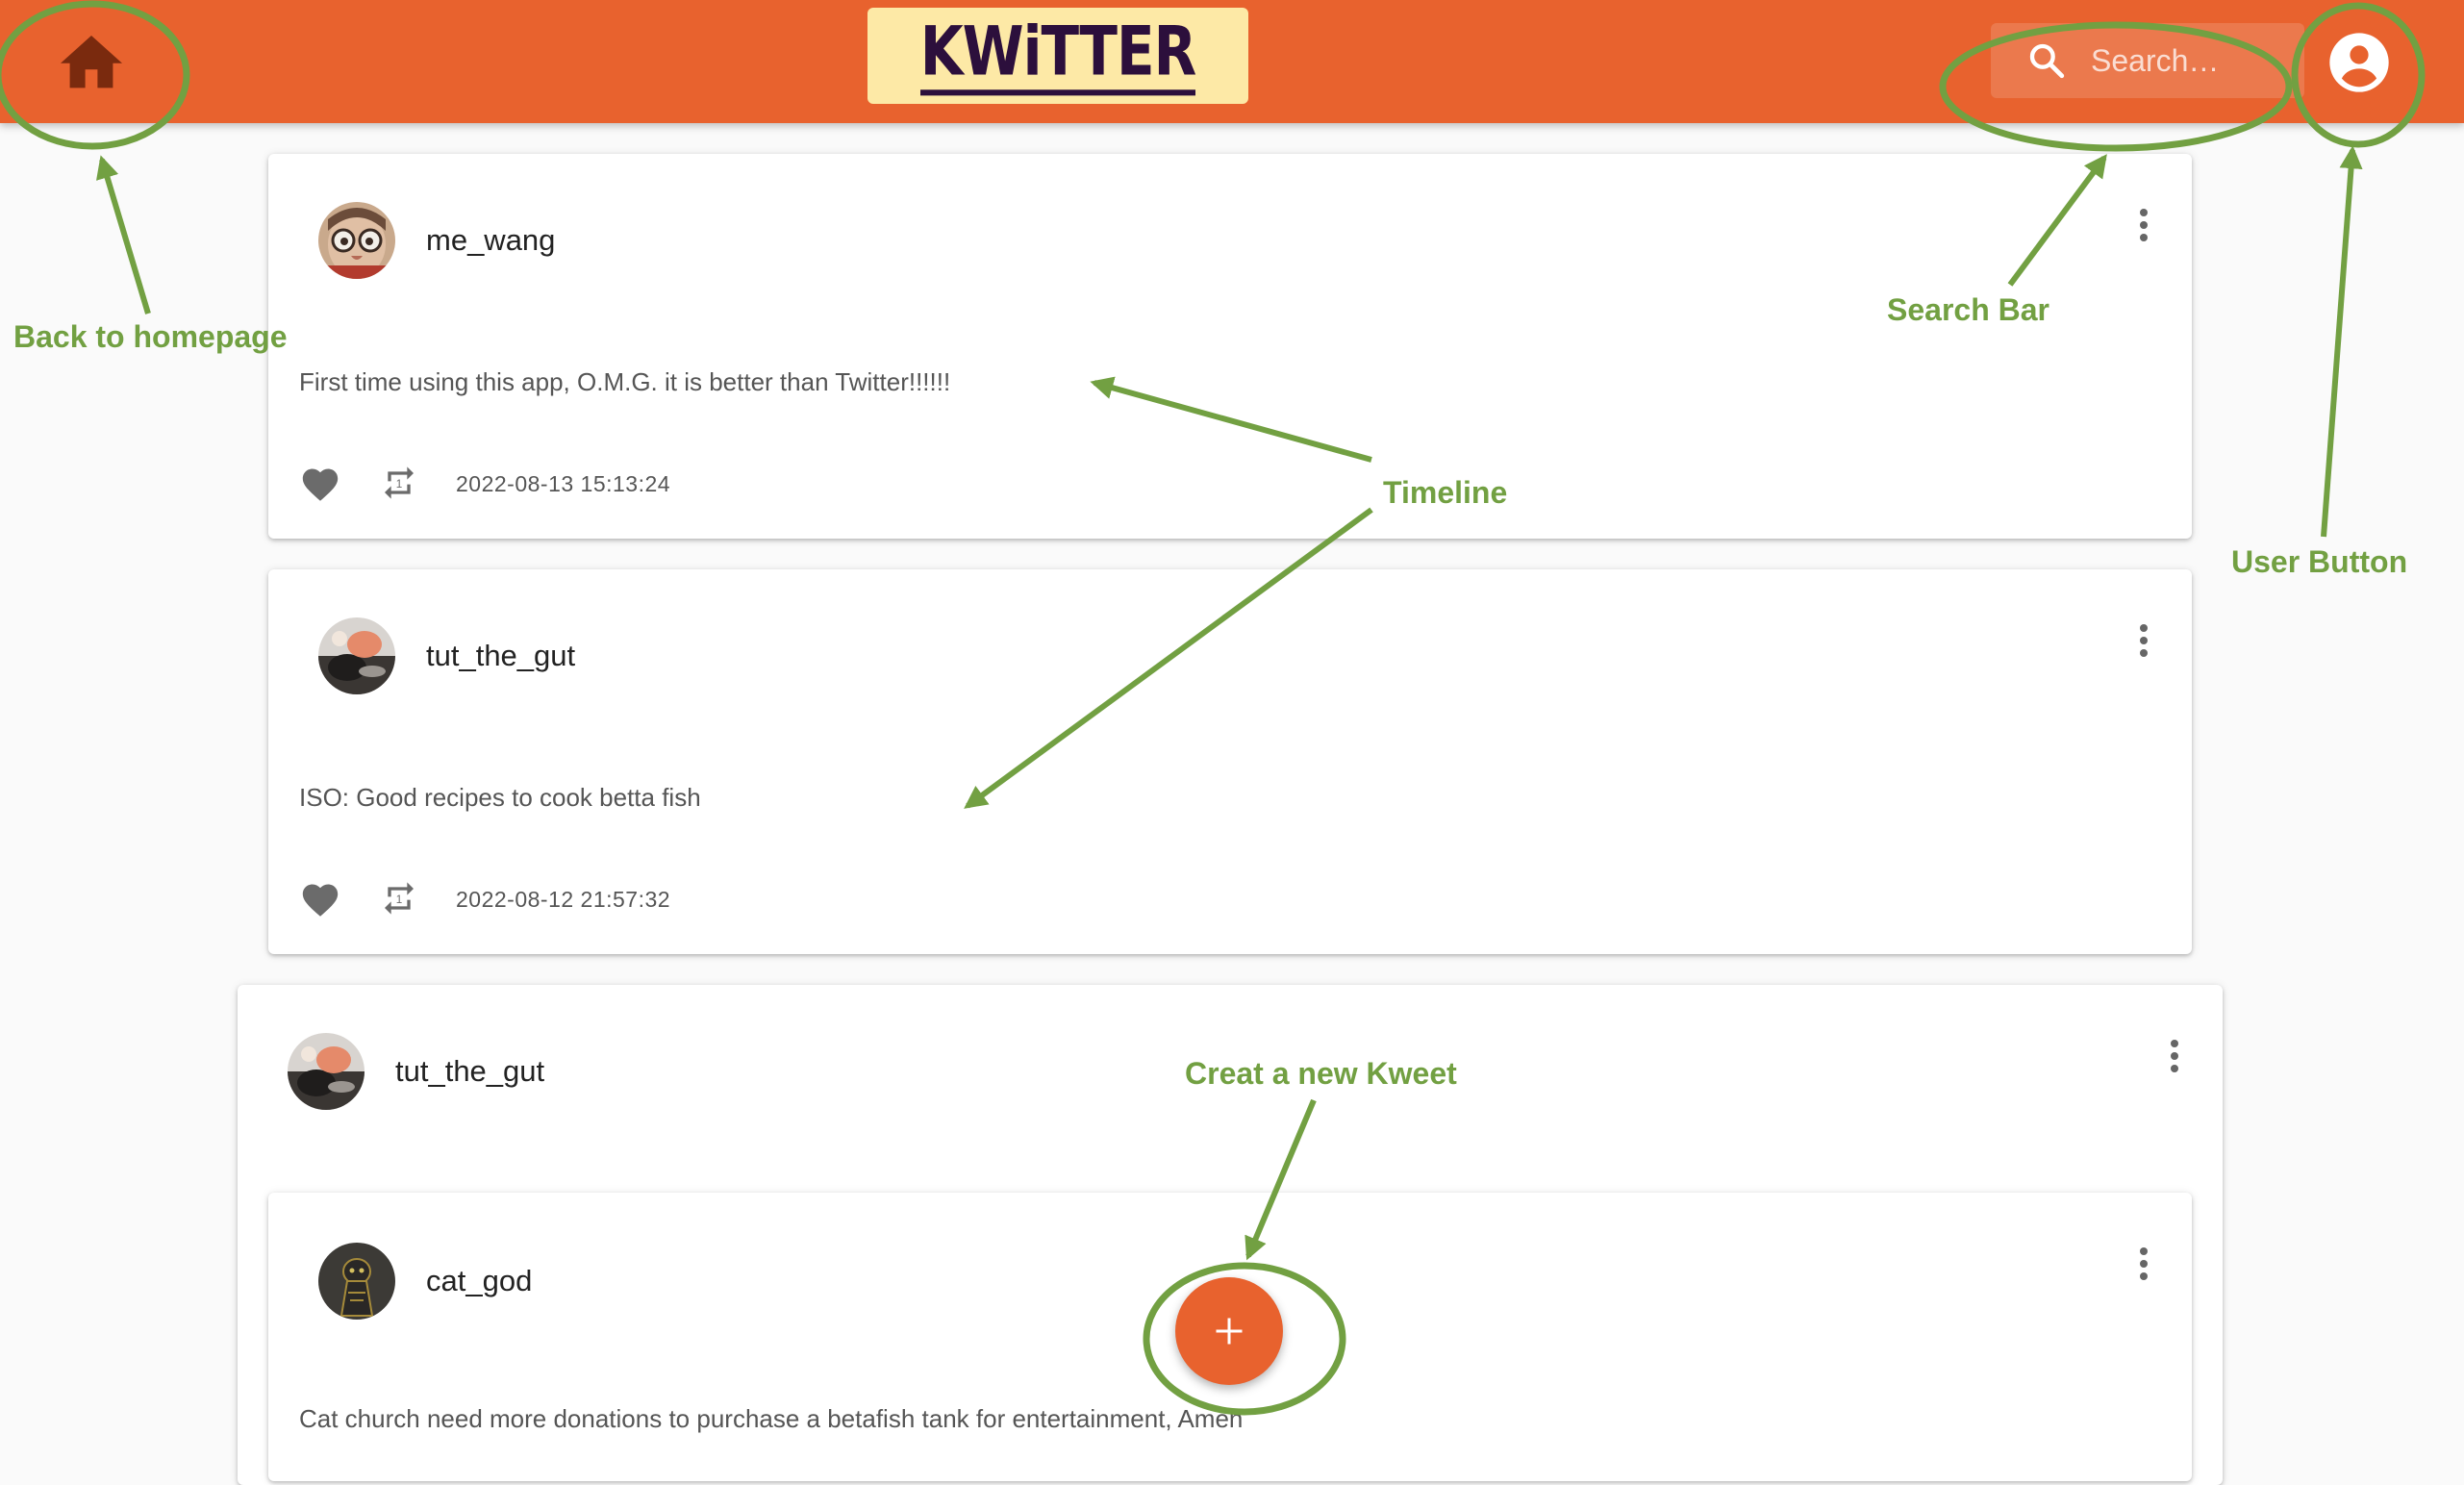 This screenshot has width=2464, height=1485. What do you see at coordinates (2319, 562) in the screenshot?
I see `annotation-user-label: User Button` at bounding box center [2319, 562].